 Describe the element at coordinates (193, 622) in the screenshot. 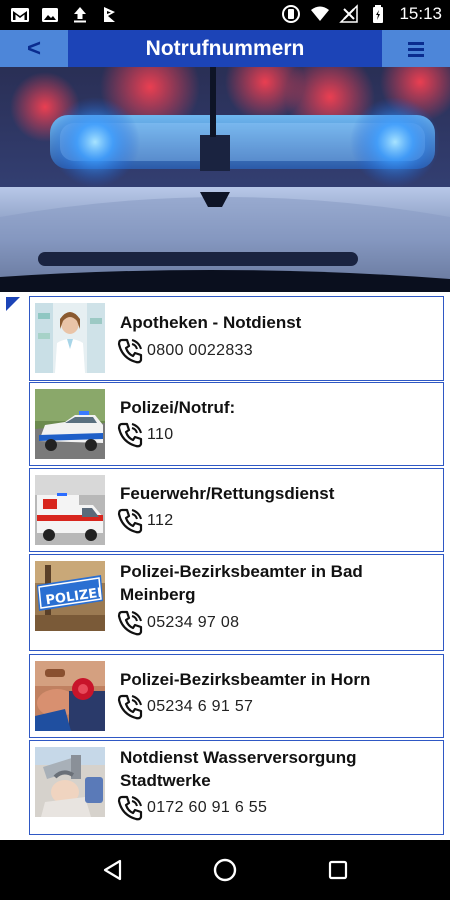

I see `phone-number: 05234 97 08` at that location.